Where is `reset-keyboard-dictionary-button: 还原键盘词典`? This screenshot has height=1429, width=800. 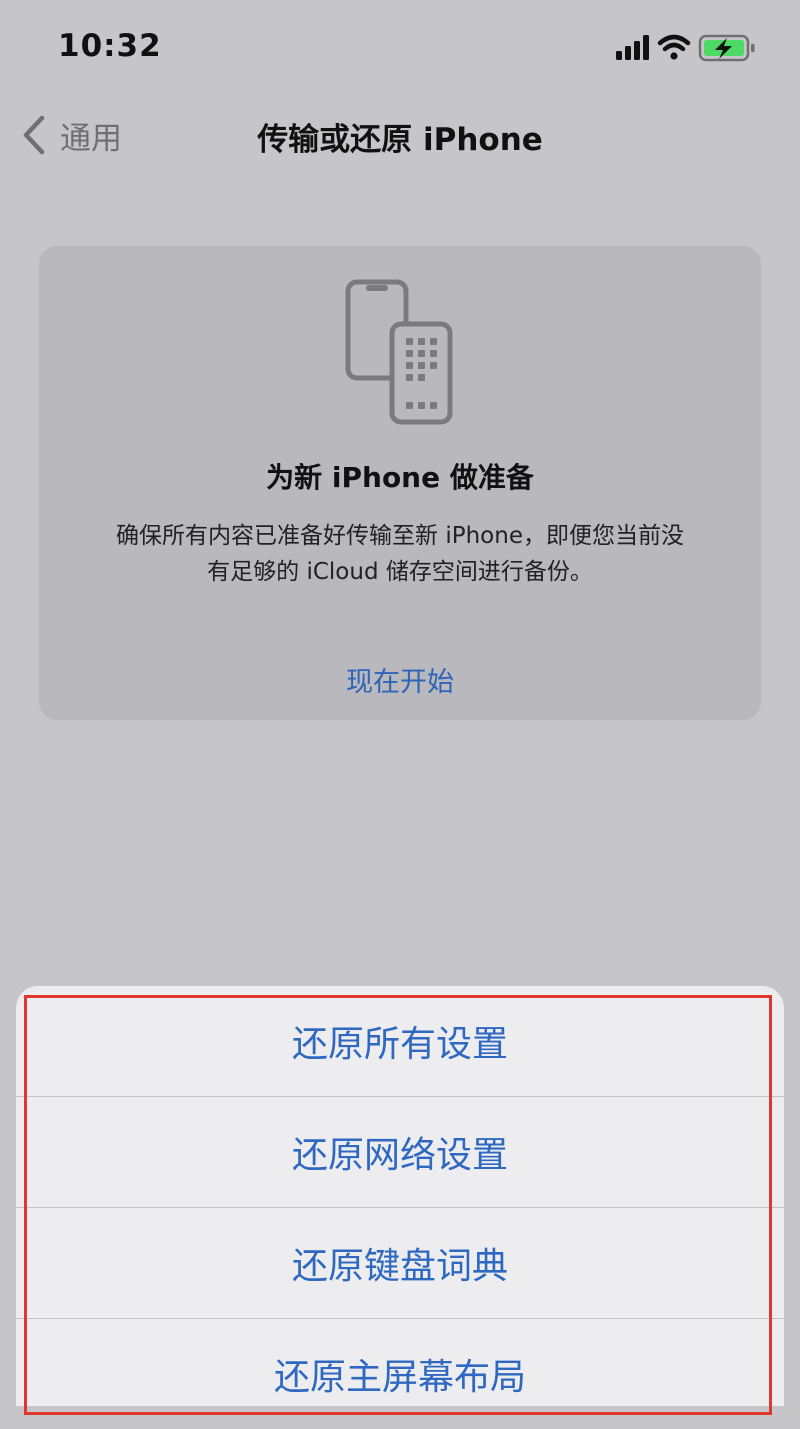 reset-keyboard-dictionary-button: 还原键盘词典 is located at coordinates (400, 1263).